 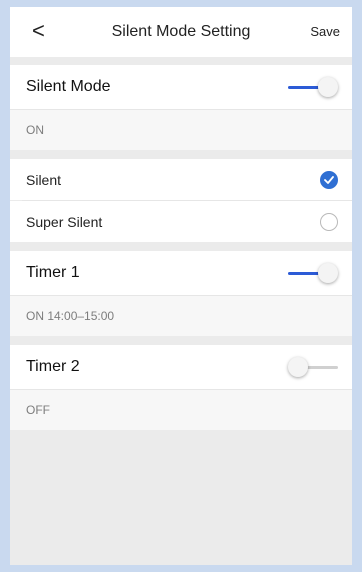 I want to click on page-title: Silent Mode Setting, so click(x=181, y=31).